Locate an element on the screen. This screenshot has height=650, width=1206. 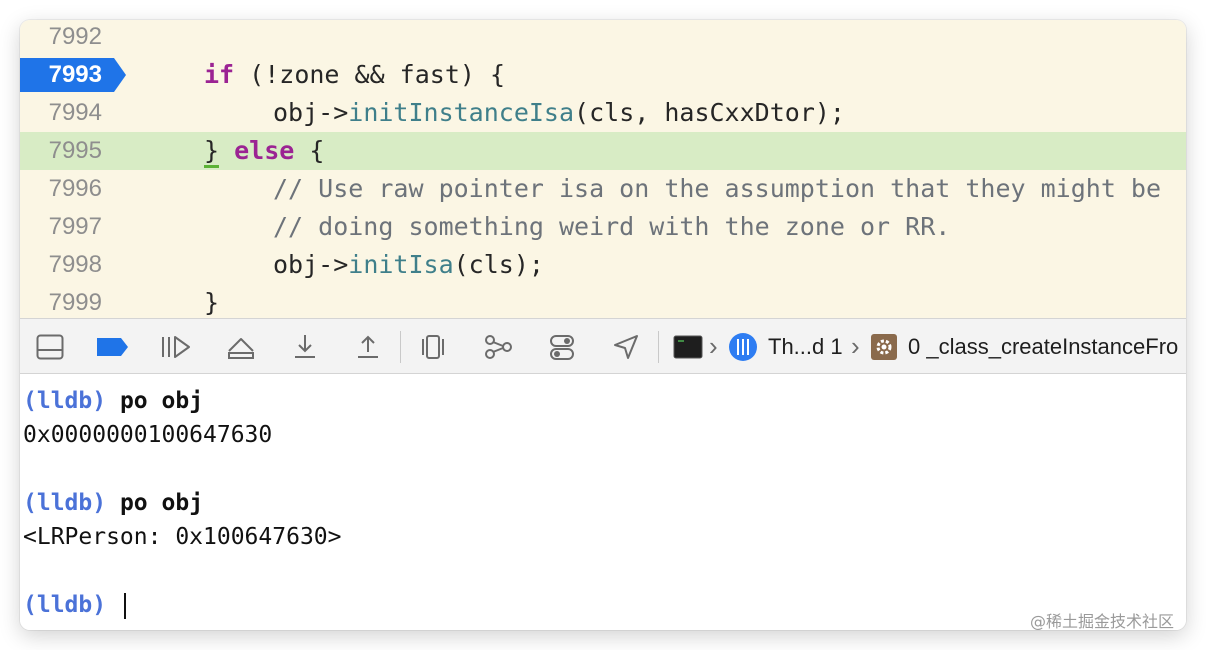
breakpoints-toggle-button is located at coordinates (113, 347).